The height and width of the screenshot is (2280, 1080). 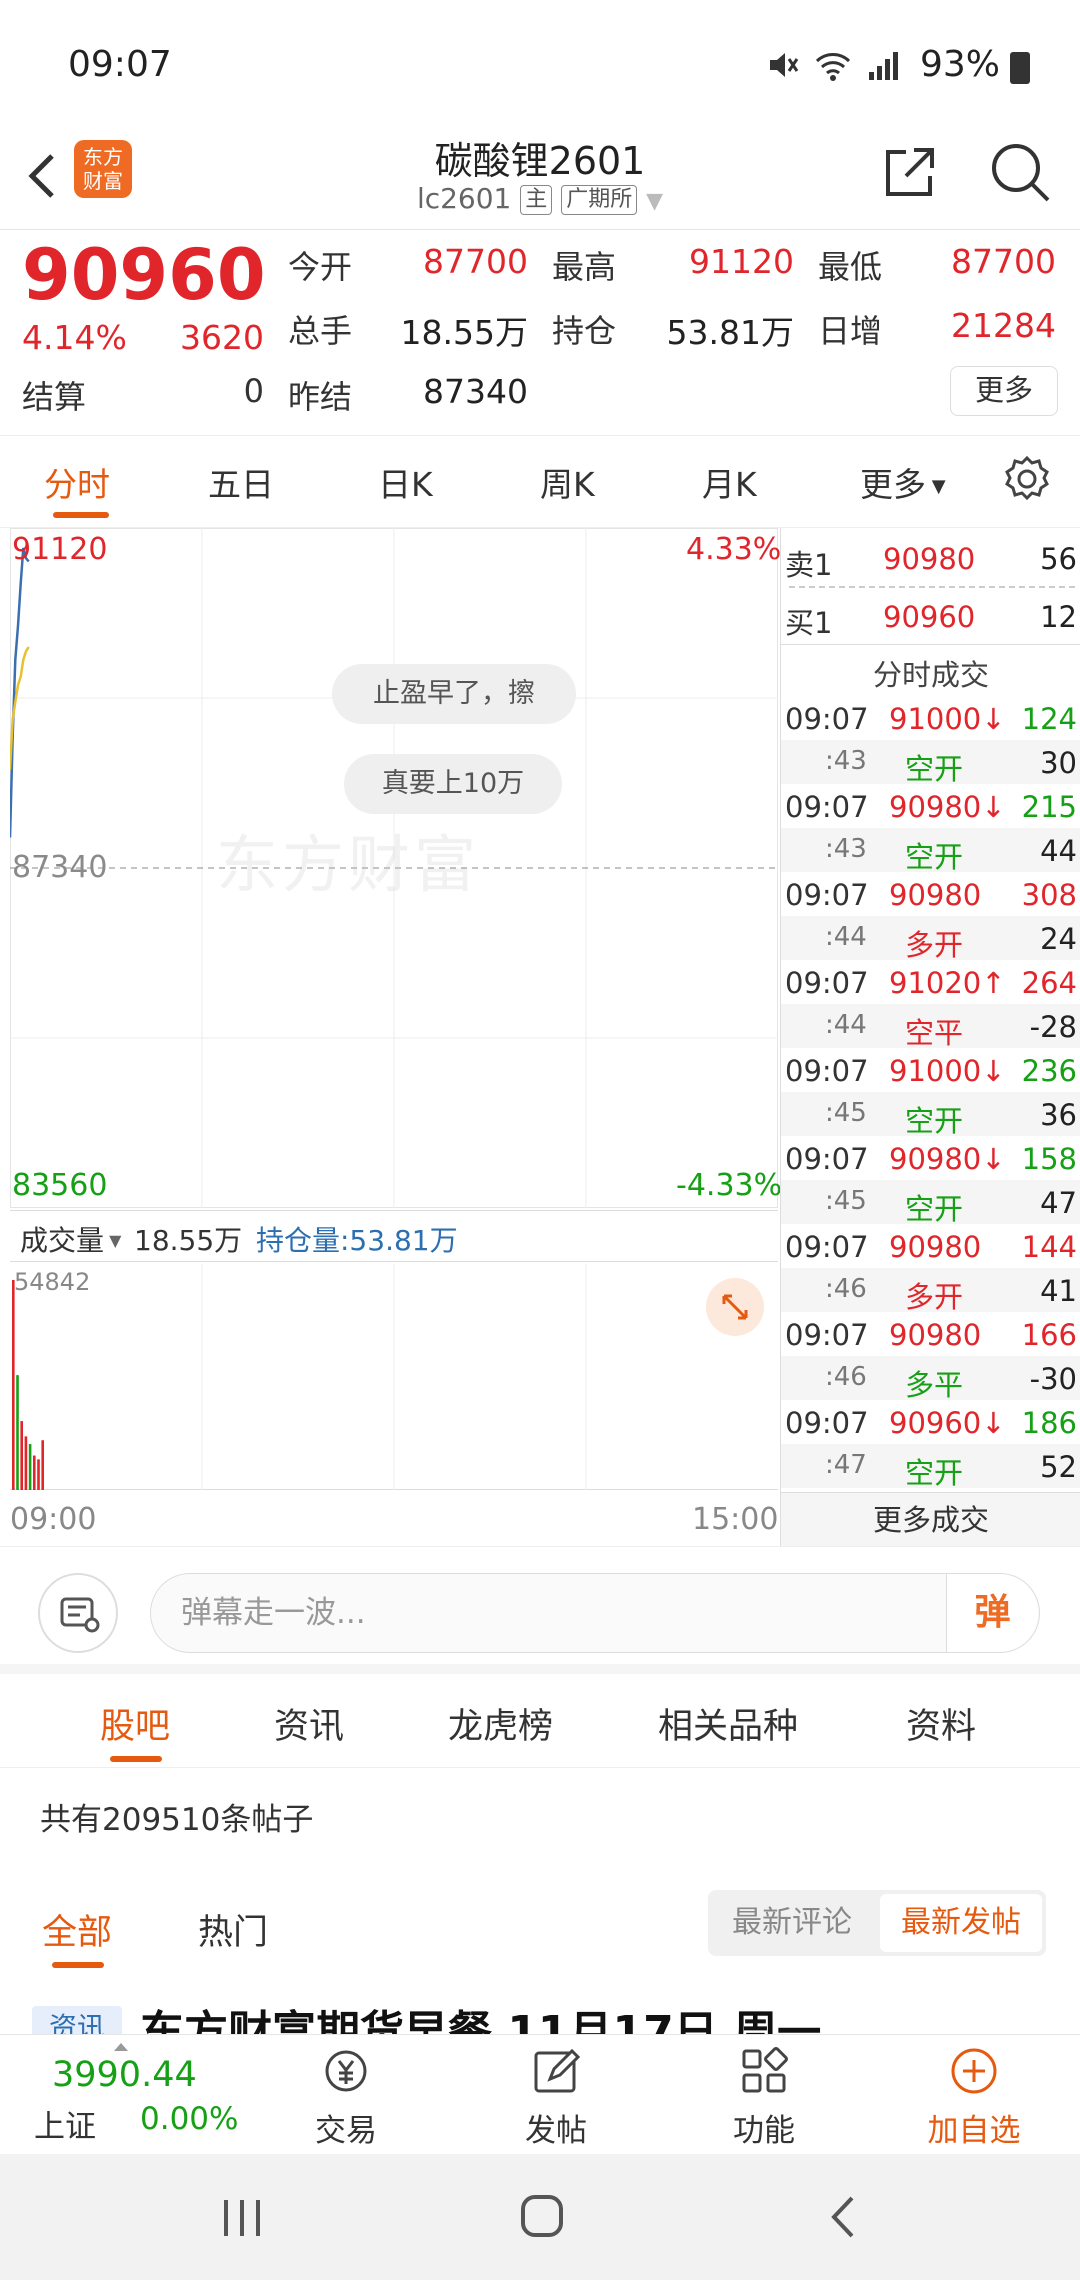 What do you see at coordinates (929, 559) in the screenshot?
I see `ask-price: 90980` at bounding box center [929, 559].